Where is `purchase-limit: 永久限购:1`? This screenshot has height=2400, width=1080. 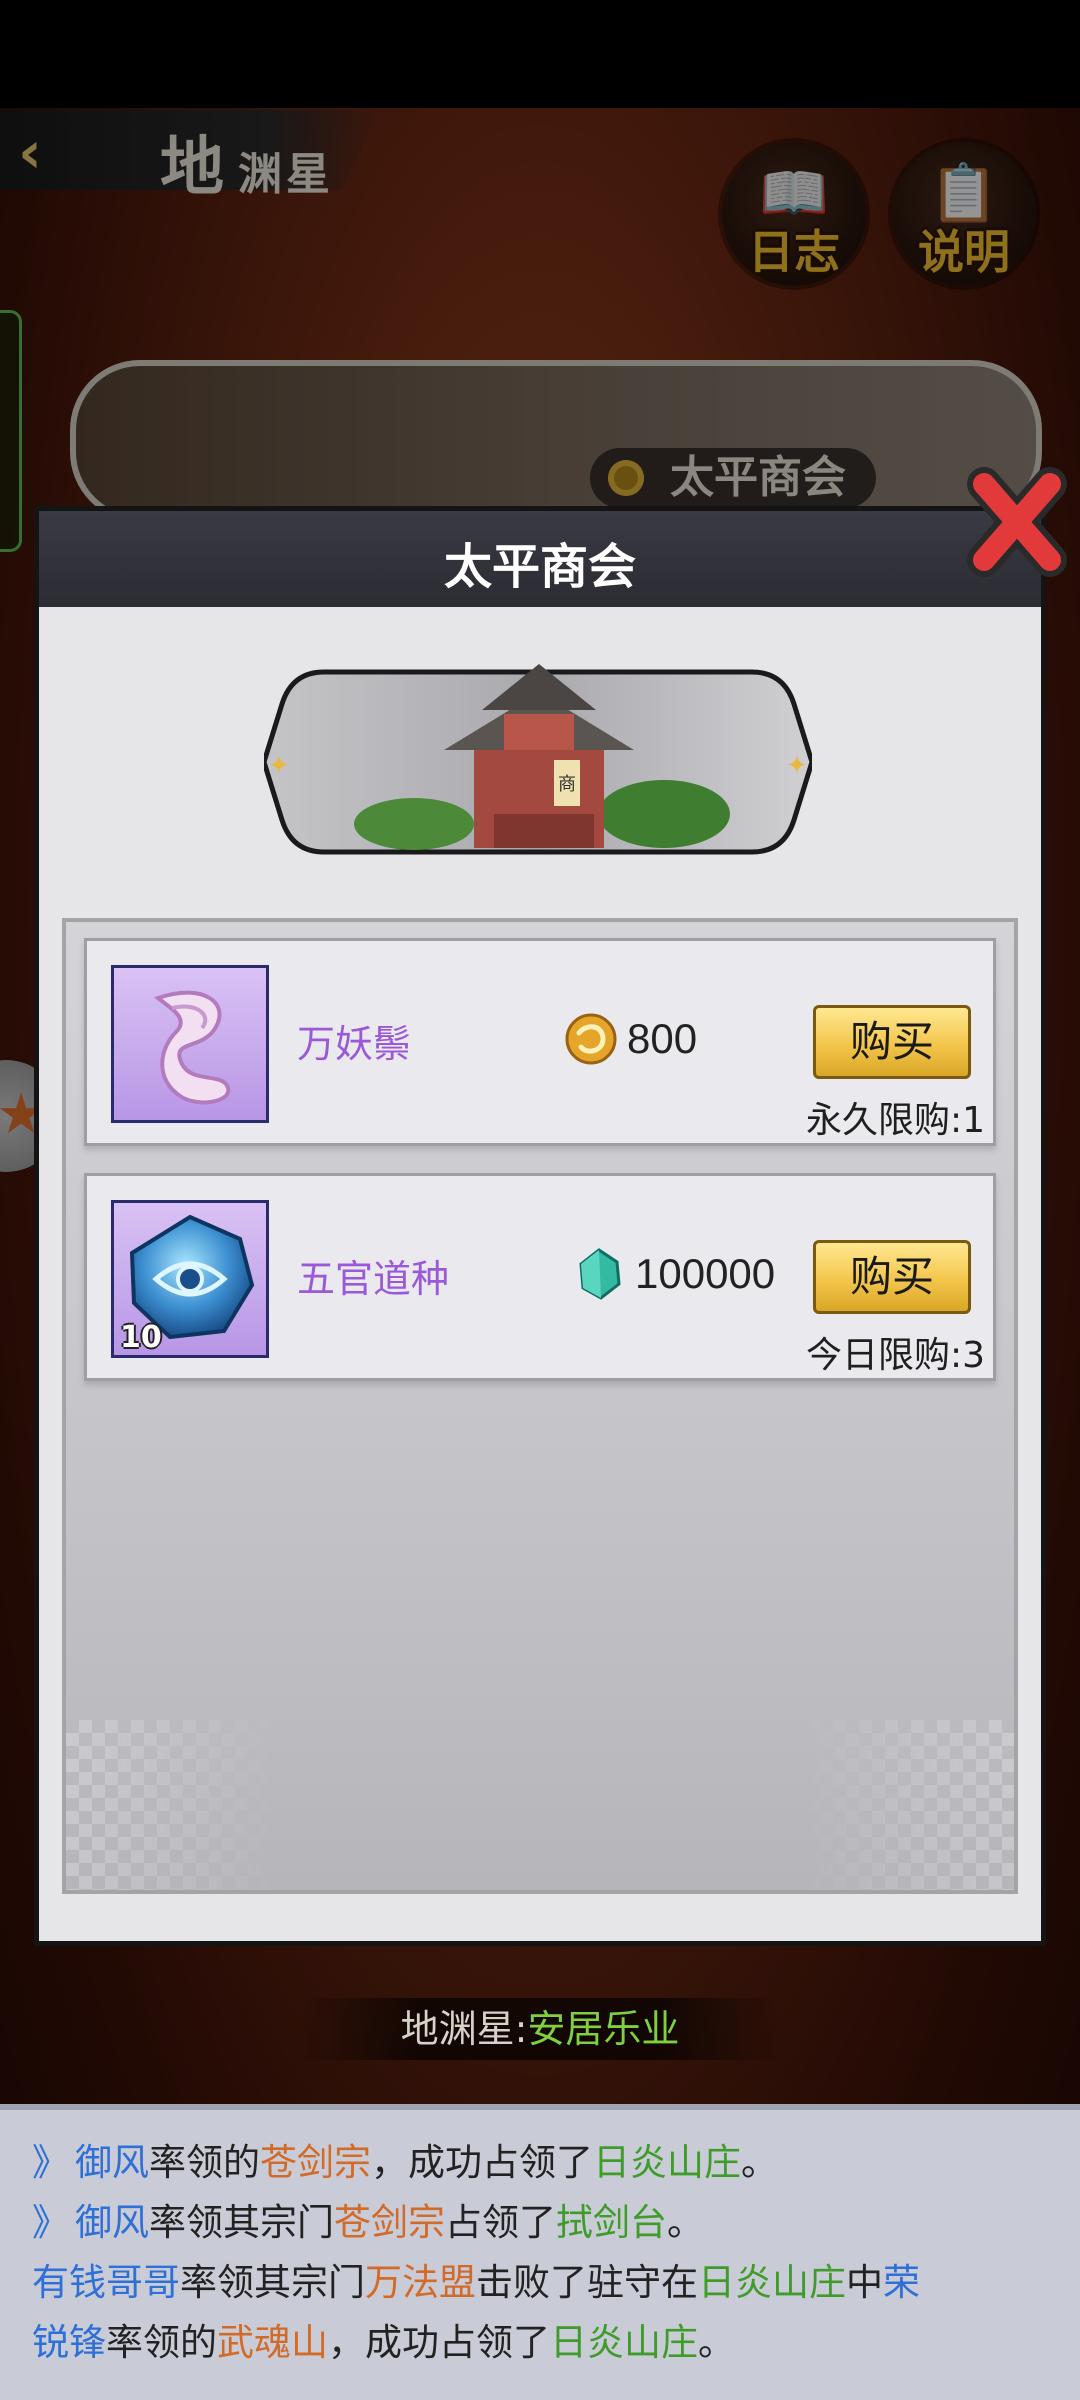
purchase-limit: 永久限购:1 is located at coordinates (895, 1120).